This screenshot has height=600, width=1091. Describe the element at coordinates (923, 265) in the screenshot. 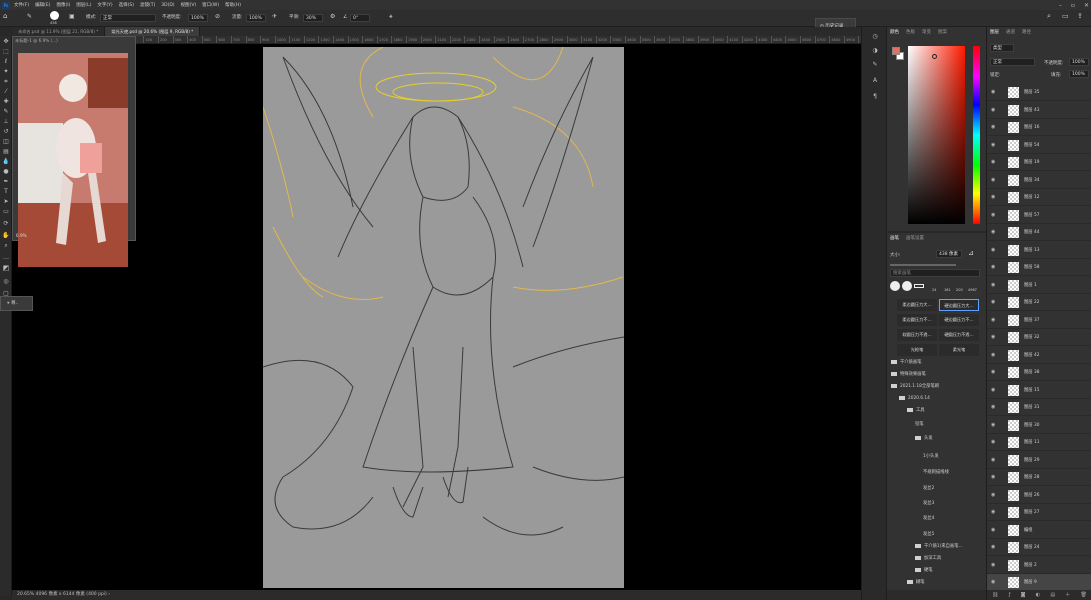

I see `size-slider` at that location.